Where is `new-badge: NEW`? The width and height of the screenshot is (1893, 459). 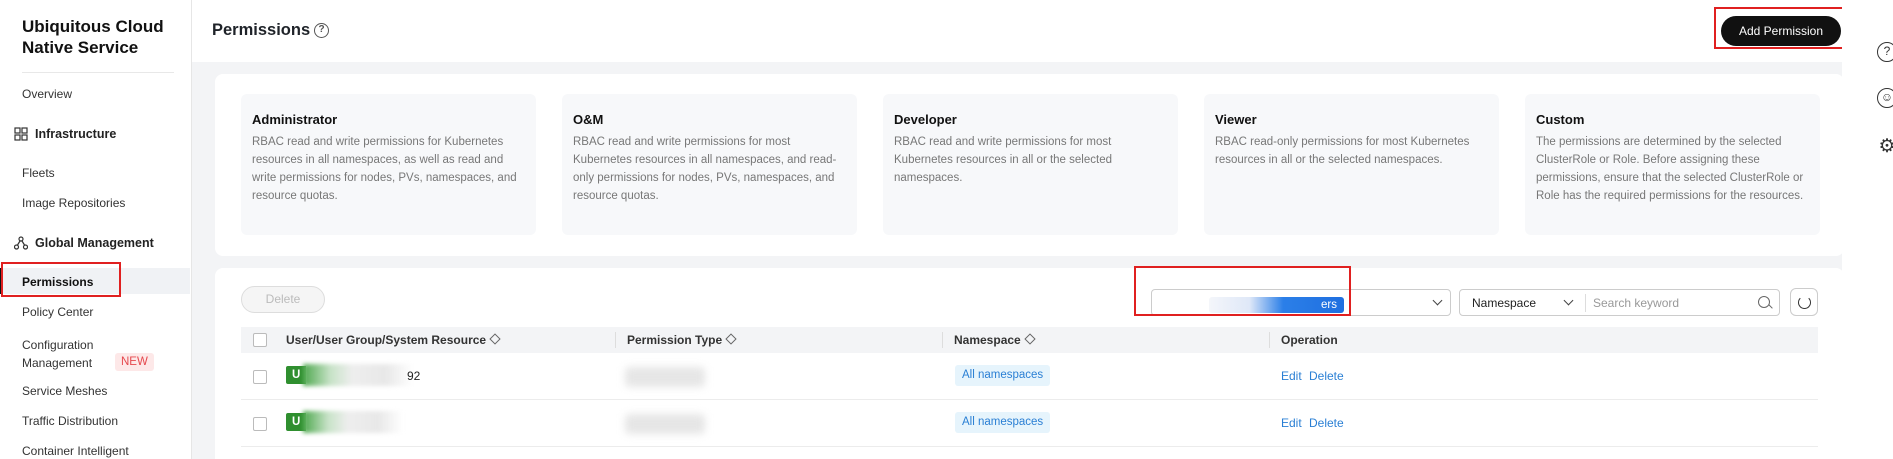
new-badge: NEW is located at coordinates (134, 362).